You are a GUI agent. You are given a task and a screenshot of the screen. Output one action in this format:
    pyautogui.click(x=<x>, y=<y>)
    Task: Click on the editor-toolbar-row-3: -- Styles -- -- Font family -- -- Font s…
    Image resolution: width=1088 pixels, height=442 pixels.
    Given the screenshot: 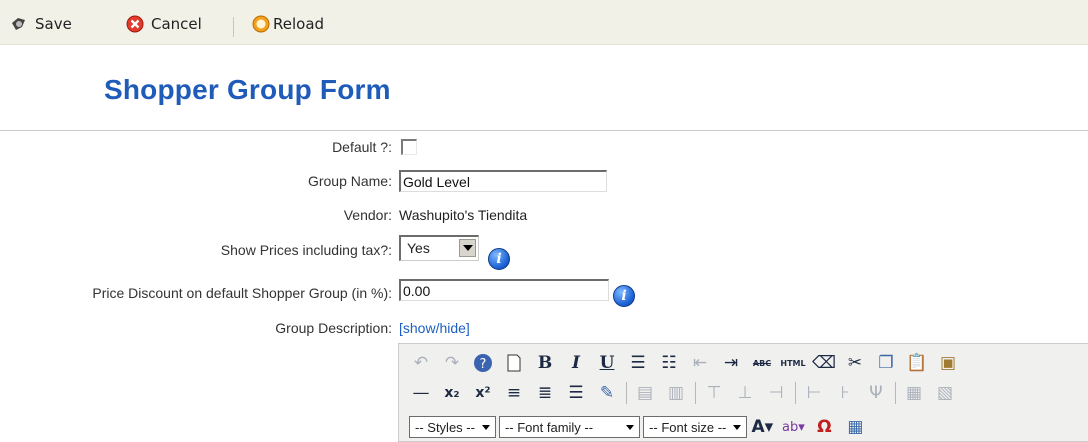 What is the action you would take?
    pyautogui.click(x=641, y=427)
    